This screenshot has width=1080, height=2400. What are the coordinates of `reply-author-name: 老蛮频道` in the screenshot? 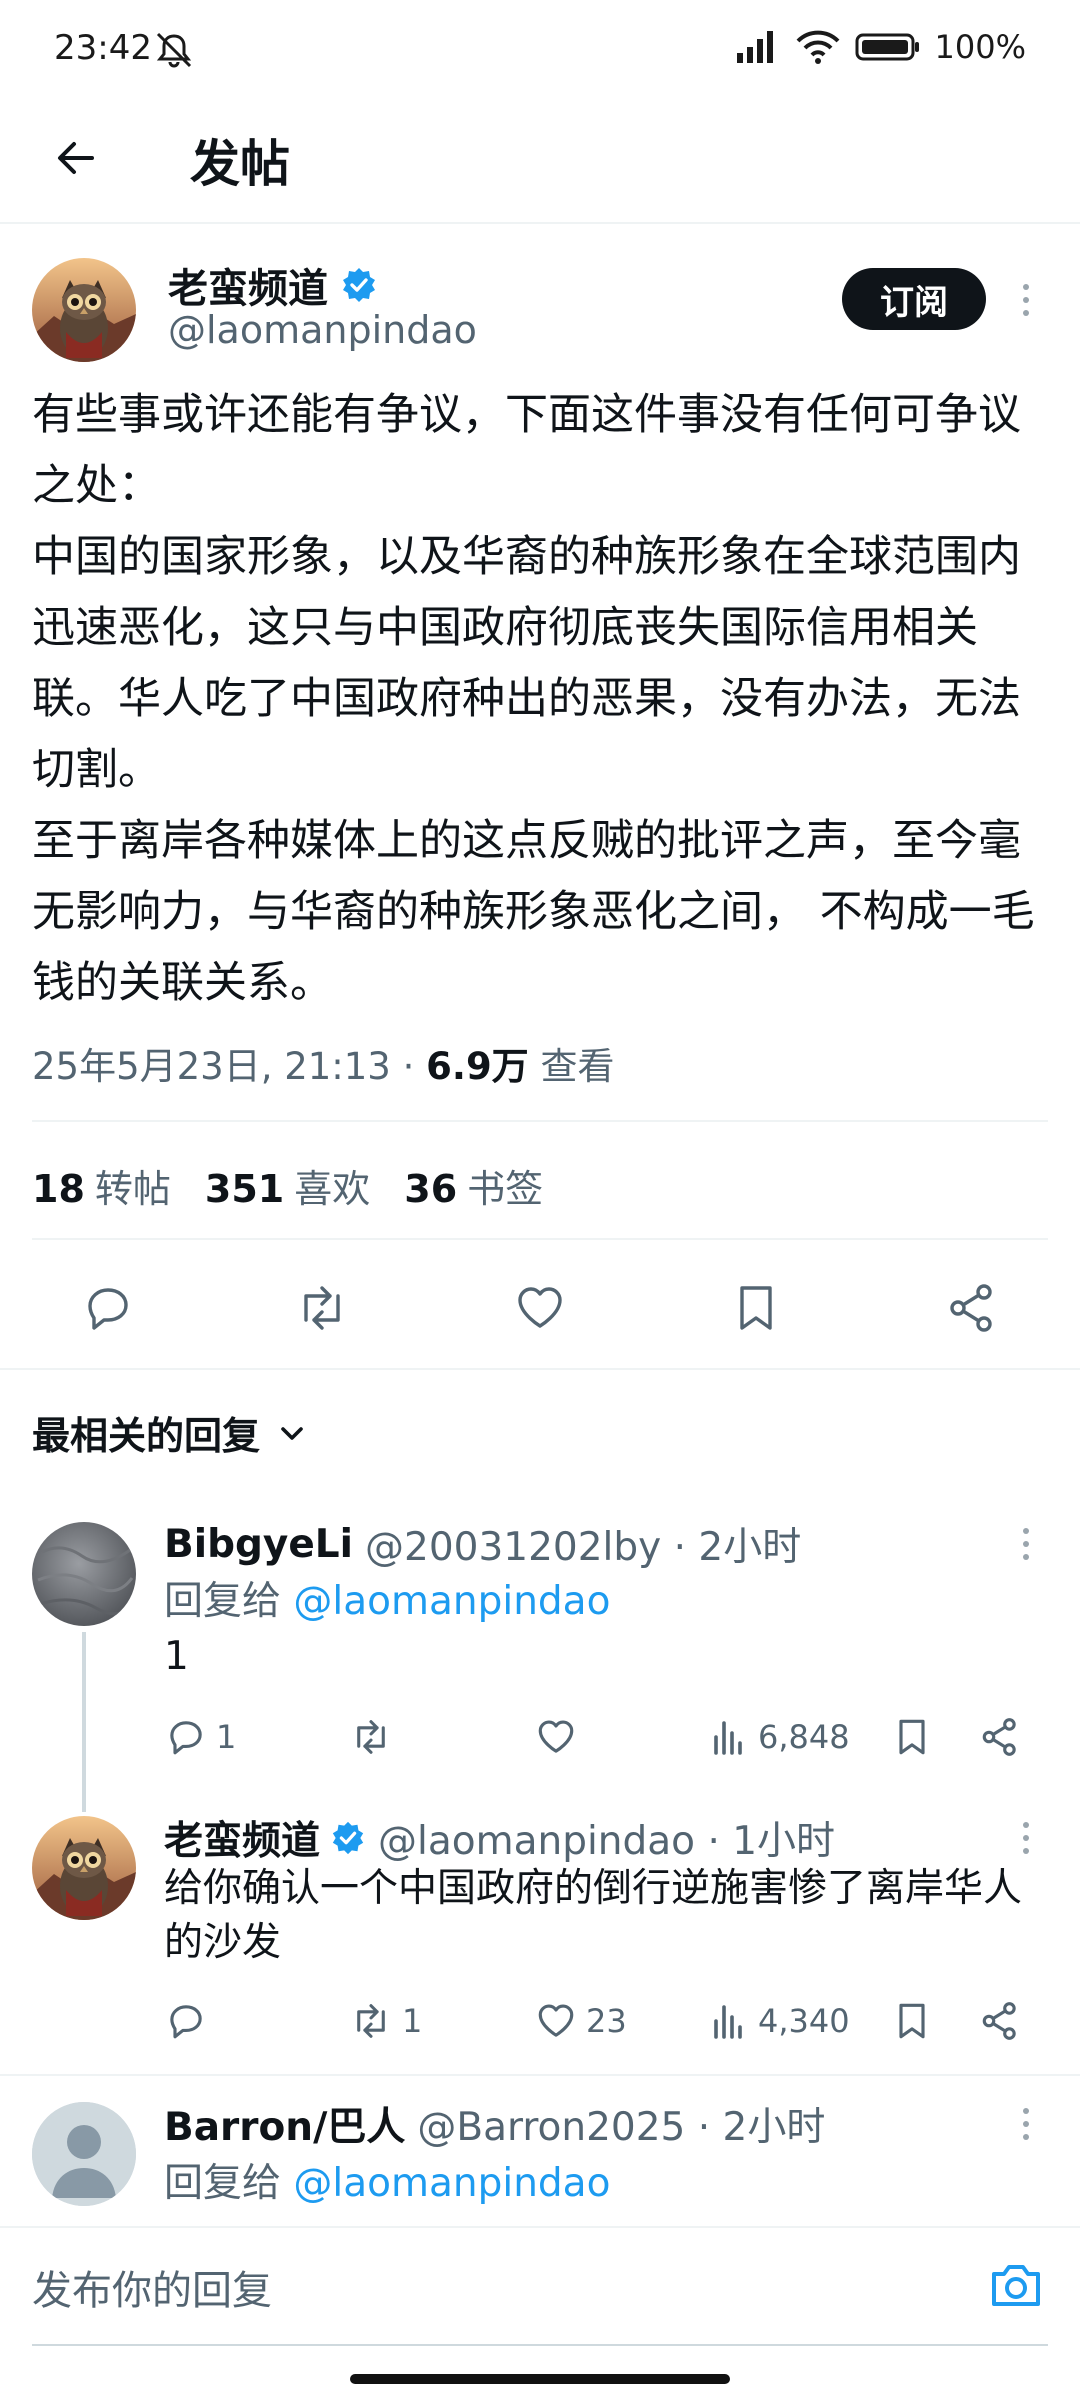 It's located at (265, 1838).